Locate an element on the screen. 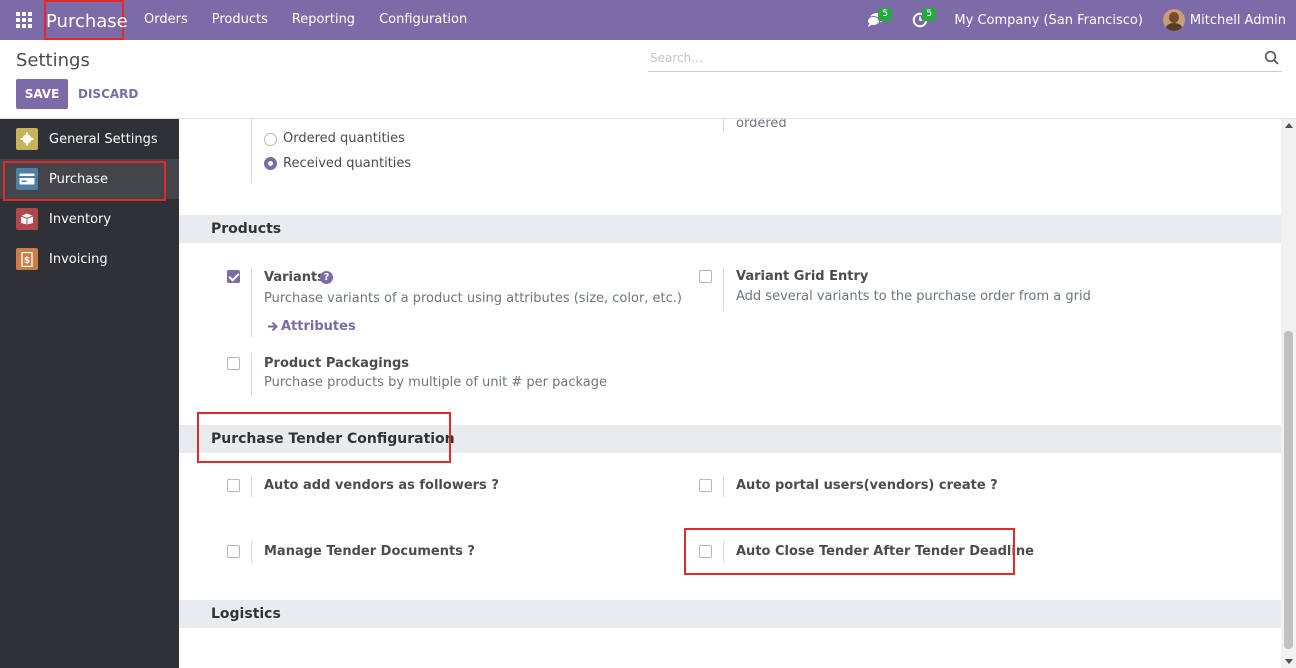 The width and height of the screenshot is (1296, 668). auto-close-tender-checkbox is located at coordinates (705, 551).